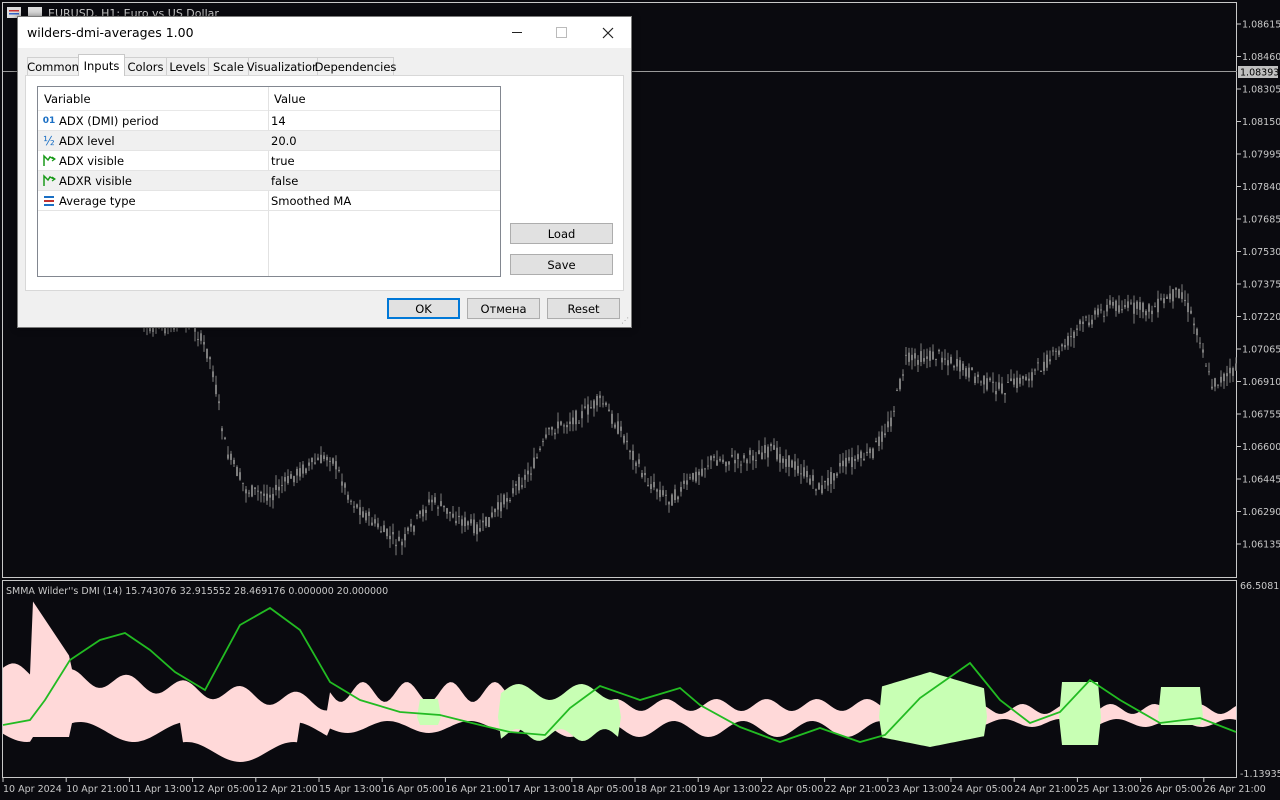 This screenshot has width=1280, height=800. What do you see at coordinates (1259, 73) in the screenshot?
I see `svg-text: 1.08393` at bounding box center [1259, 73].